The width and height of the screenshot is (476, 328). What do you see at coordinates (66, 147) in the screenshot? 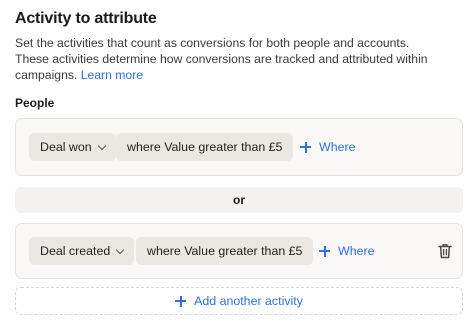
I see `activity-select-label: Deal won` at bounding box center [66, 147].